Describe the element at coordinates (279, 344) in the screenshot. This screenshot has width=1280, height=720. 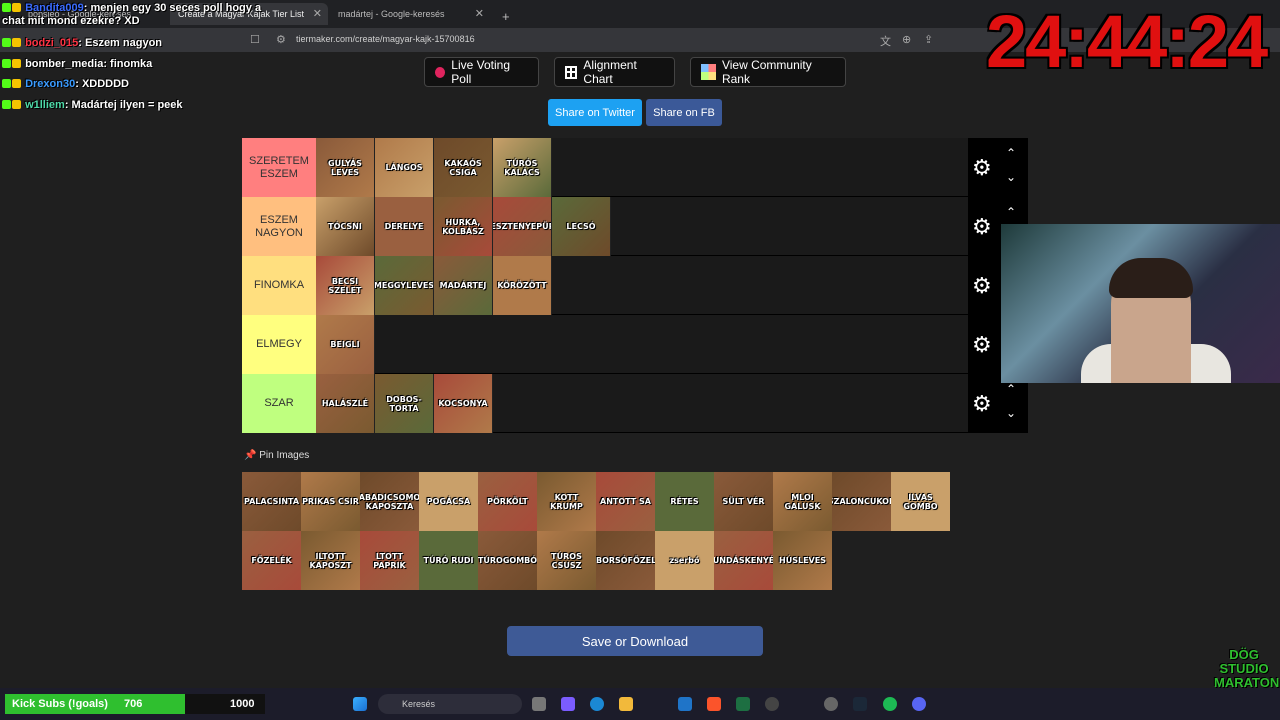
I see `tier-label: ELMEGY` at that location.